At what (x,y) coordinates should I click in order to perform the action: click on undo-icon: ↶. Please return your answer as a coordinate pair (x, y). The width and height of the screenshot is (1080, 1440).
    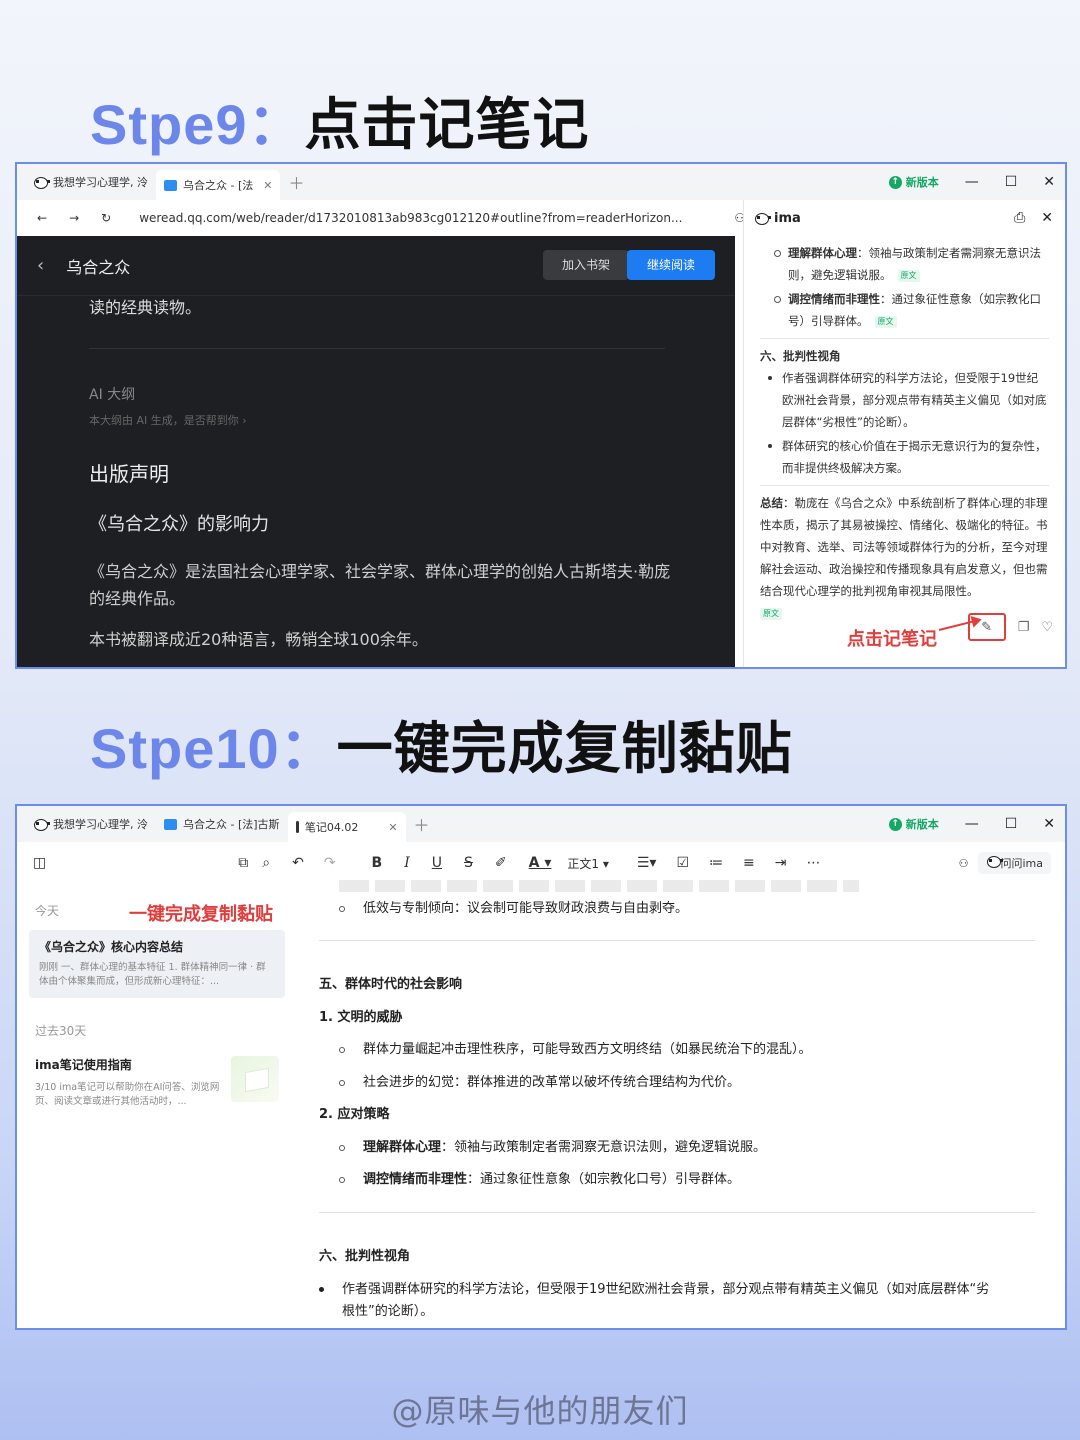
    Looking at the image, I should click on (298, 863).